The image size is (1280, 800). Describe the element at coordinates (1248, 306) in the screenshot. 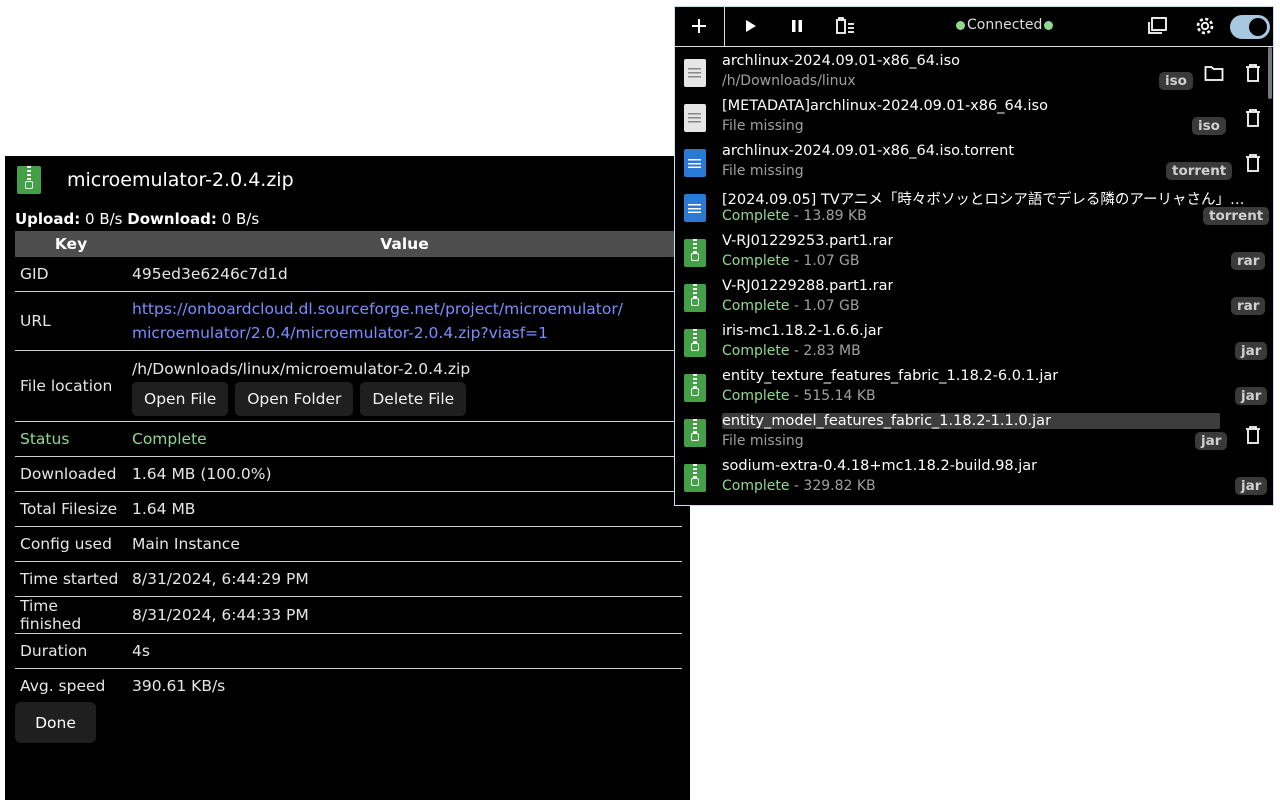

I see `type-badge: rar` at that location.